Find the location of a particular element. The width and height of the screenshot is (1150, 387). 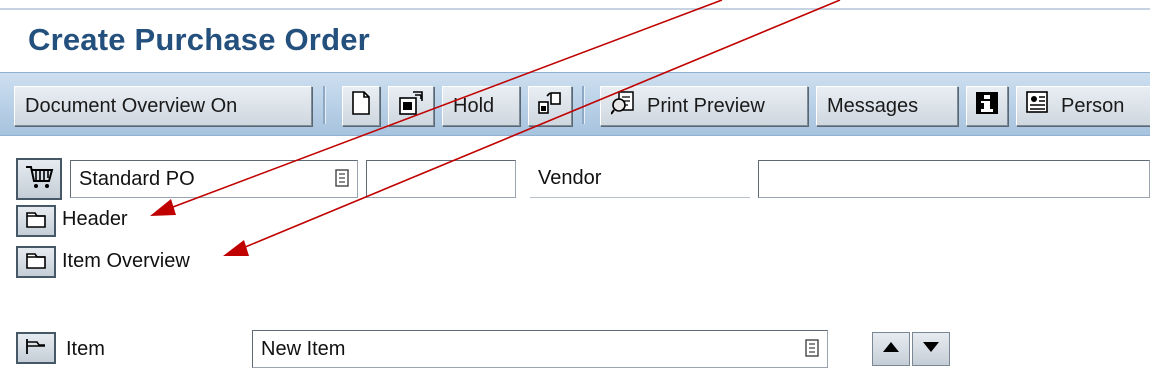

messages-button: Messages is located at coordinates (887, 106).